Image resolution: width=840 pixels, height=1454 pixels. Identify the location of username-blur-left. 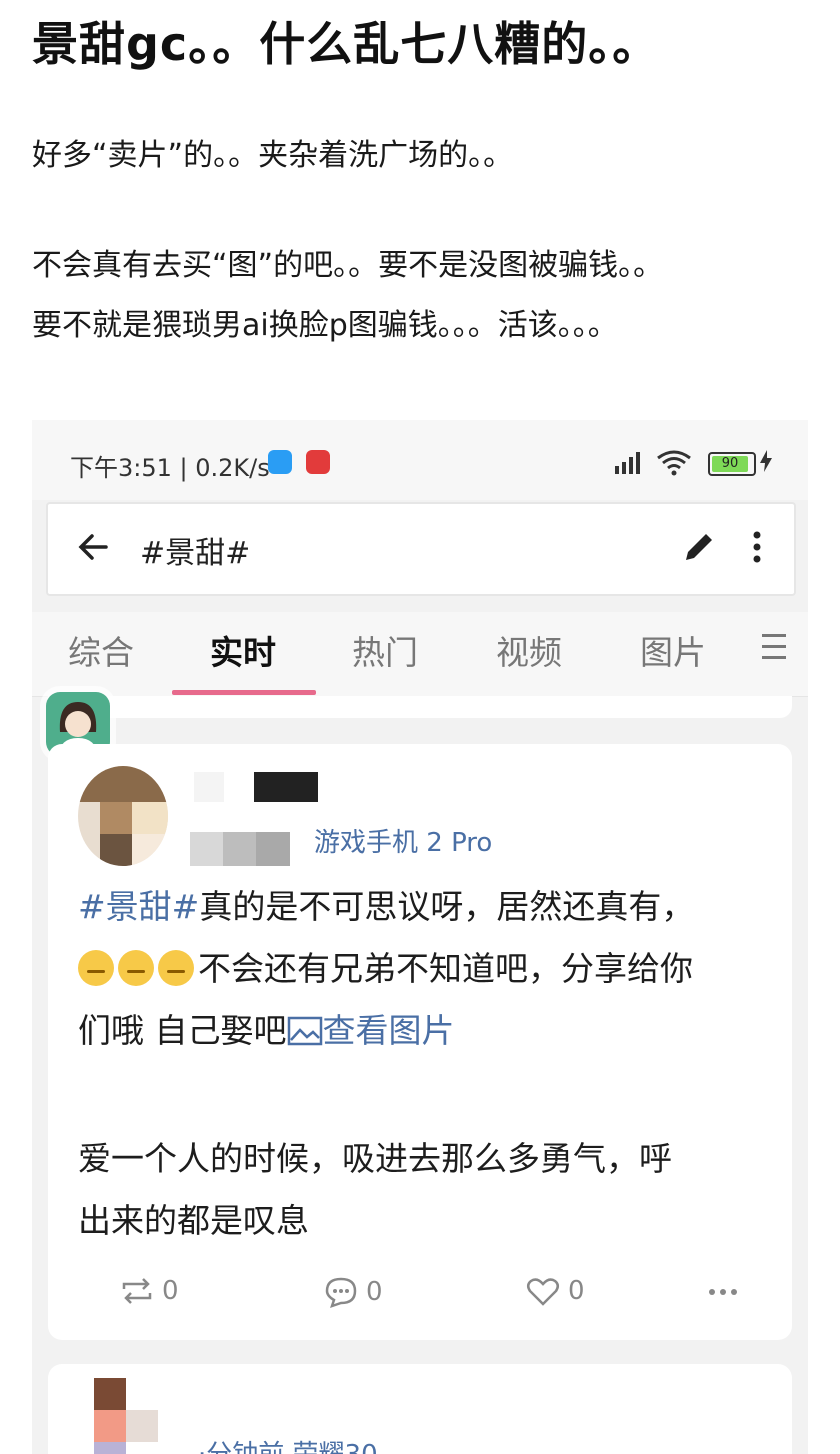
(209, 787).